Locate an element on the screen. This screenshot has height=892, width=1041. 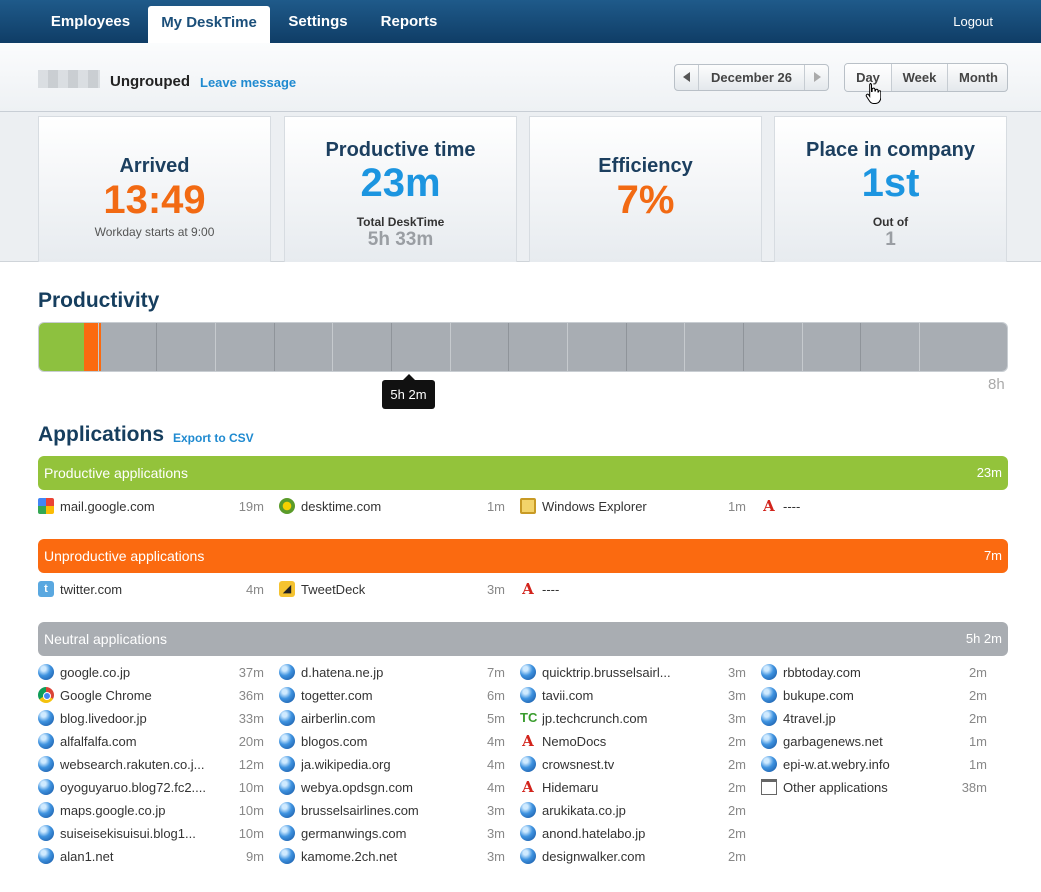
app-name: germanwings.com is located at coordinates (354, 833).